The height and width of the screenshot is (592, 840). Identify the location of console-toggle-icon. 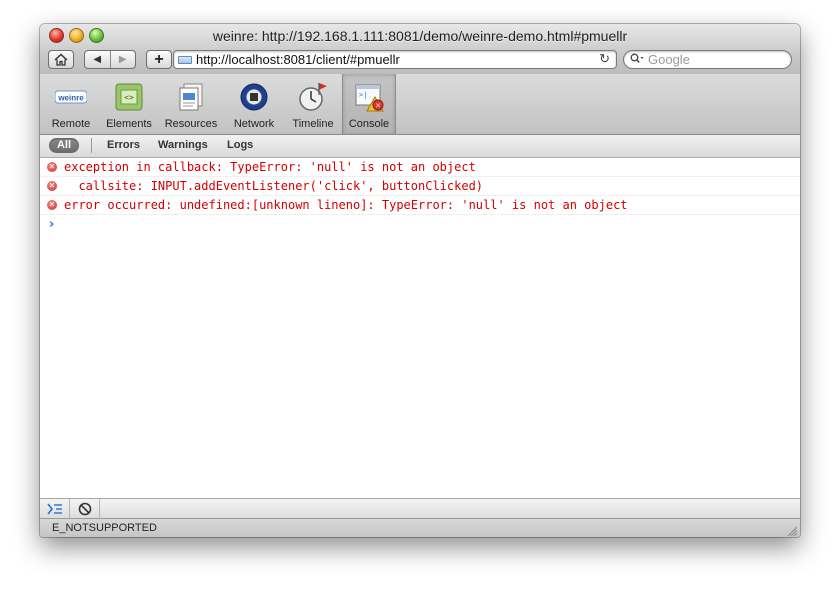
(54, 509).